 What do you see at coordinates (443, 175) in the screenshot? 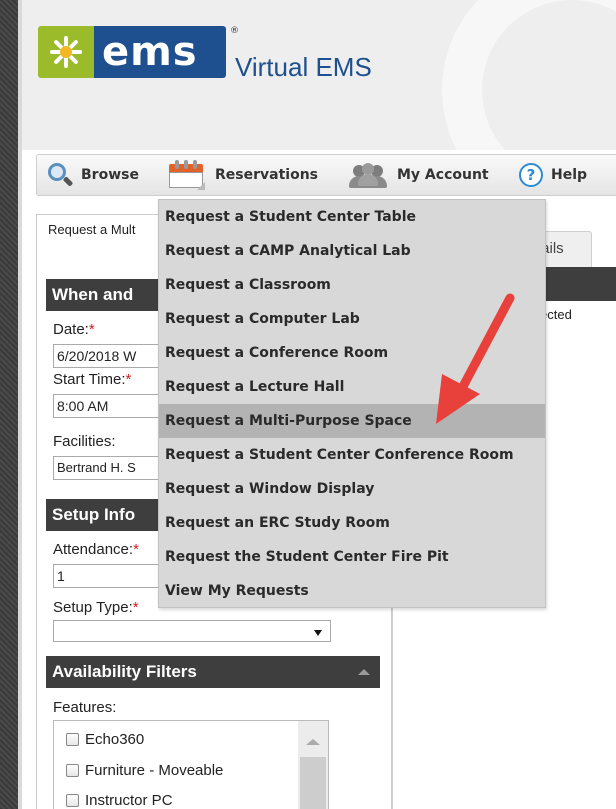
I see `nav-my-account-label: My Account` at bounding box center [443, 175].